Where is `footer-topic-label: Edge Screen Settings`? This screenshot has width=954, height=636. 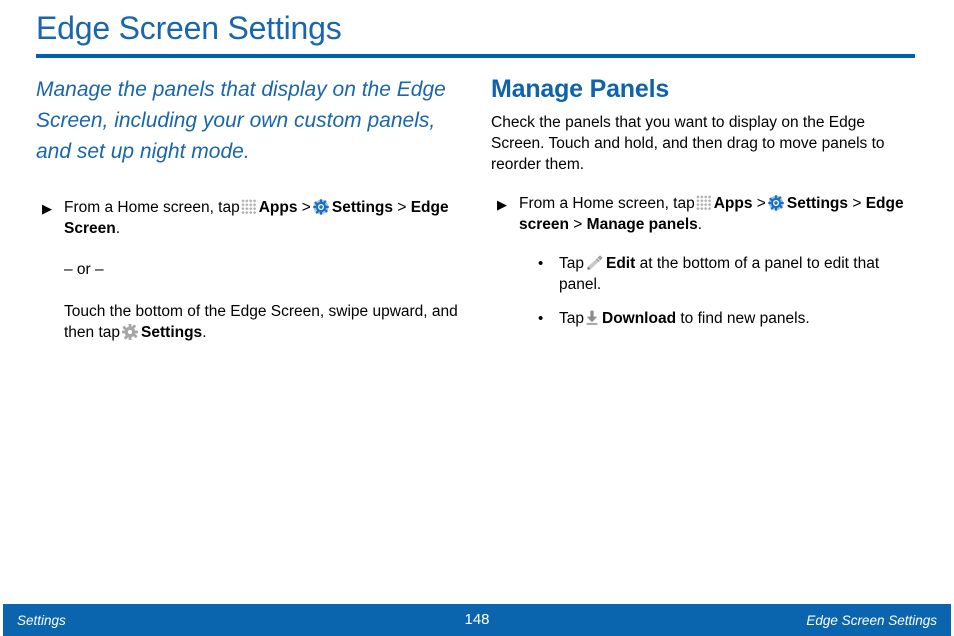
footer-topic-label: Edge Screen Settings is located at coordinates (871, 620).